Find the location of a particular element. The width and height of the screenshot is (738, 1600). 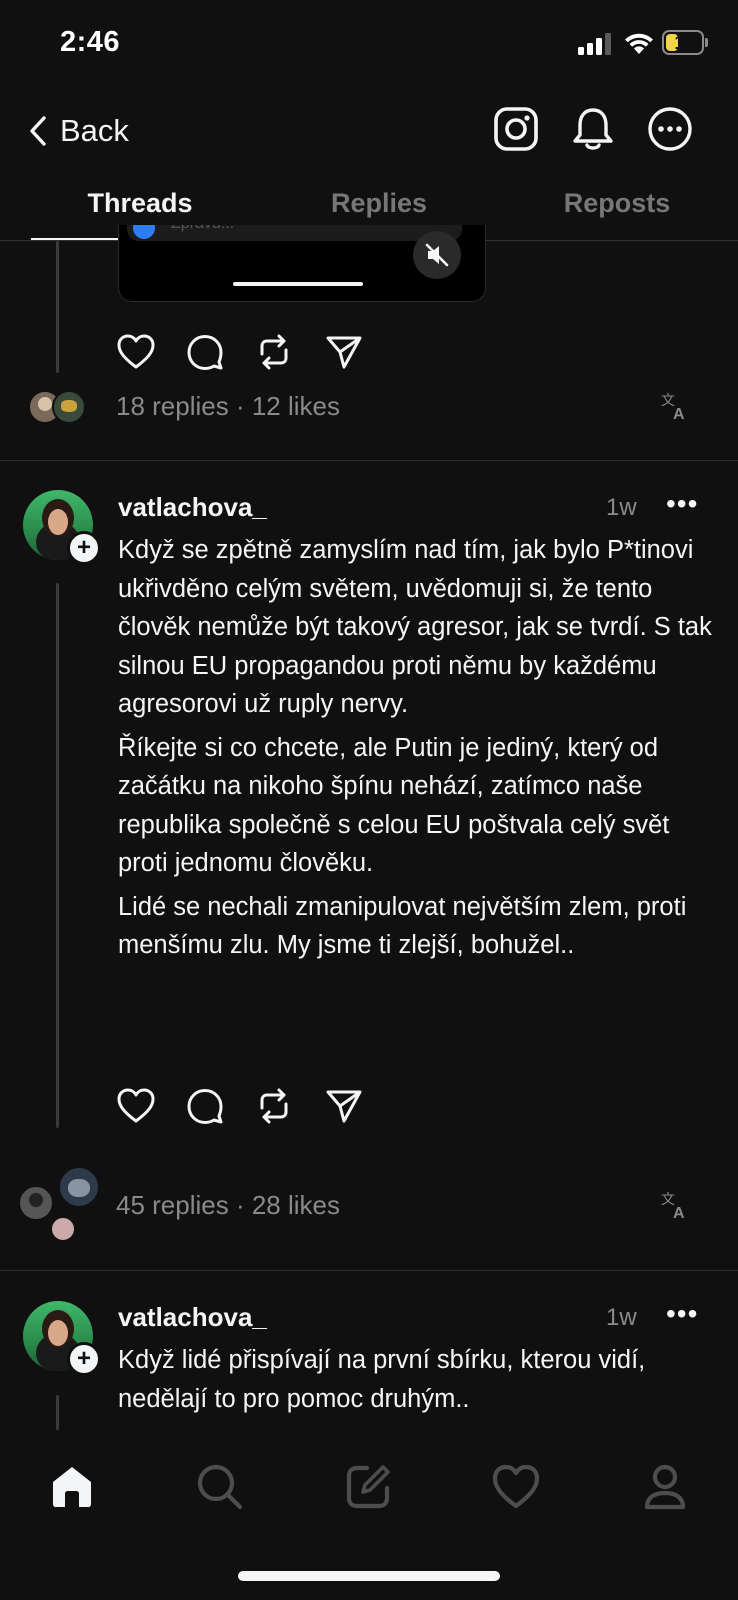

post-stats: 45 replies · 28 likes is located at coordinates (228, 1205).